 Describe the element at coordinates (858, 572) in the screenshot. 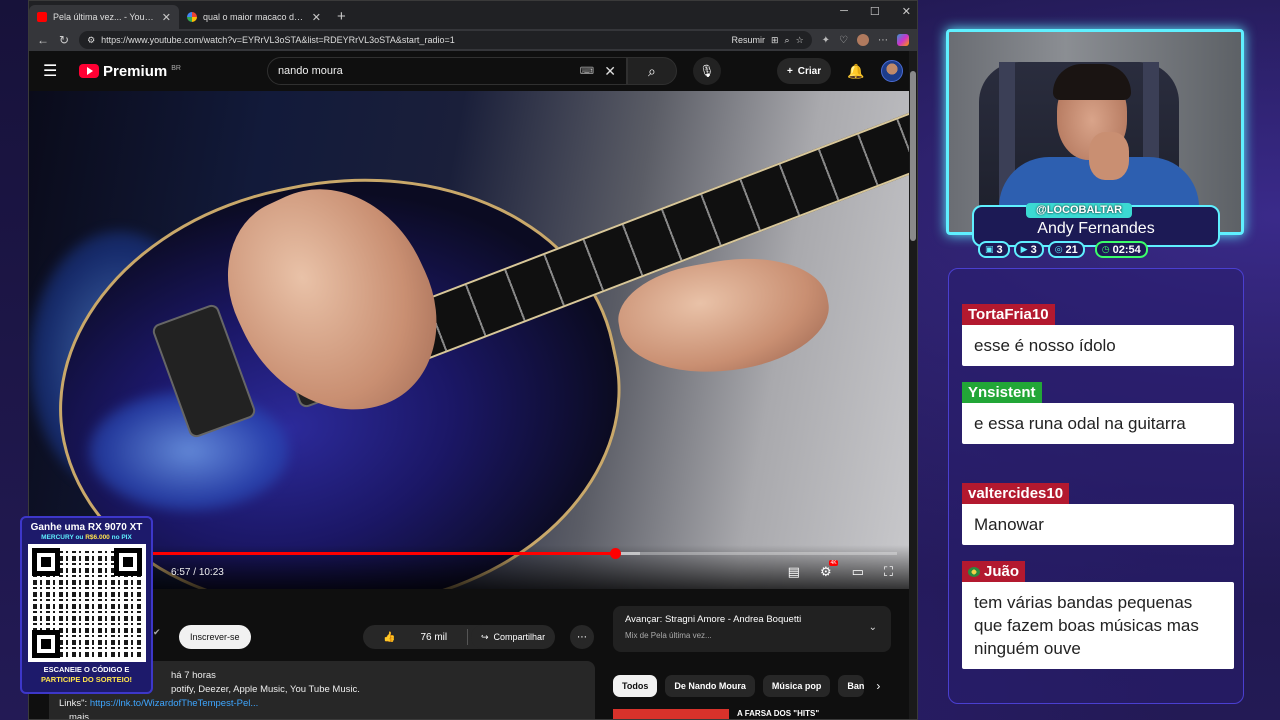

I see `theater-mode-icon: ▭` at that location.